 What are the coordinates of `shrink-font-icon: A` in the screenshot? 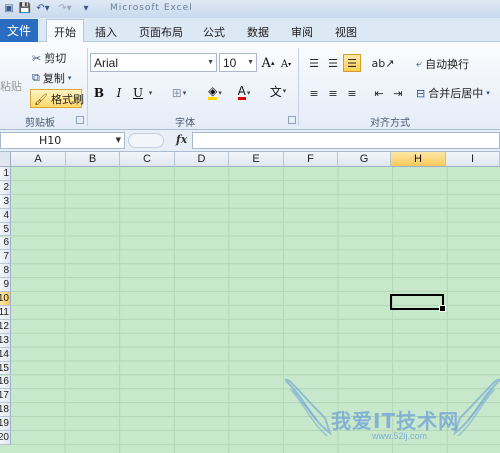 It's located at (284, 64).